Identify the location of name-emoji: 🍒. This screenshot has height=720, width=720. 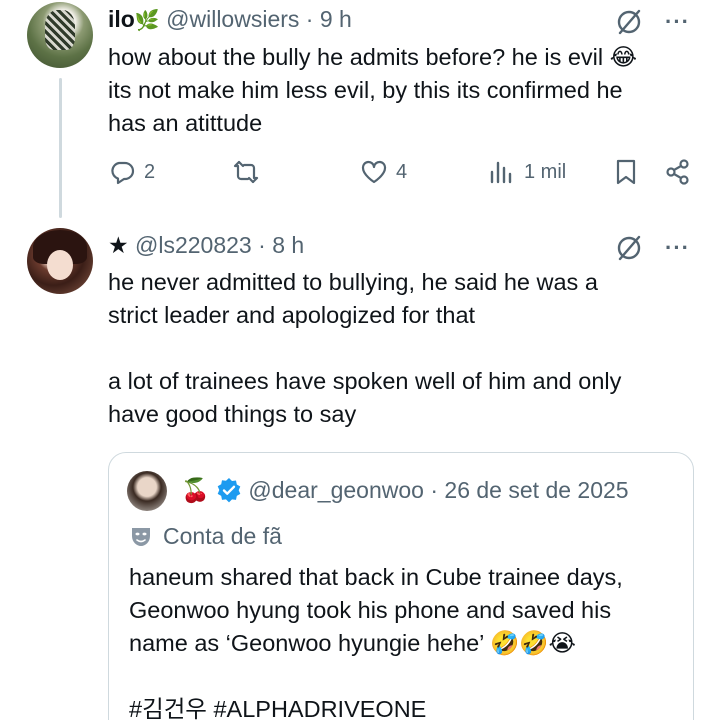
(195, 490).